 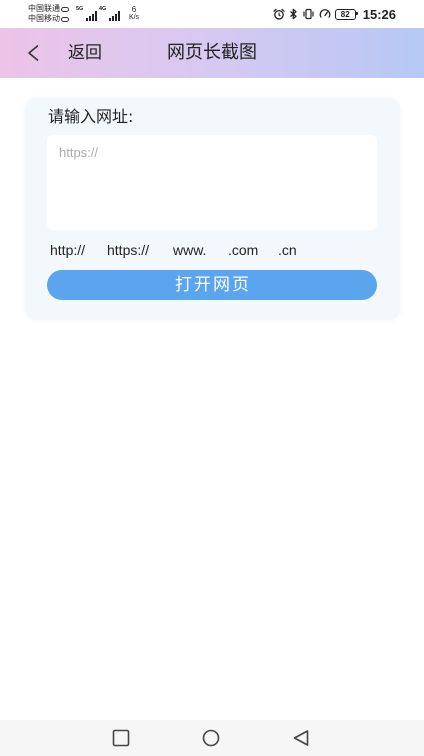 I want to click on network-speed: 6 K/s, so click(x=134, y=13).